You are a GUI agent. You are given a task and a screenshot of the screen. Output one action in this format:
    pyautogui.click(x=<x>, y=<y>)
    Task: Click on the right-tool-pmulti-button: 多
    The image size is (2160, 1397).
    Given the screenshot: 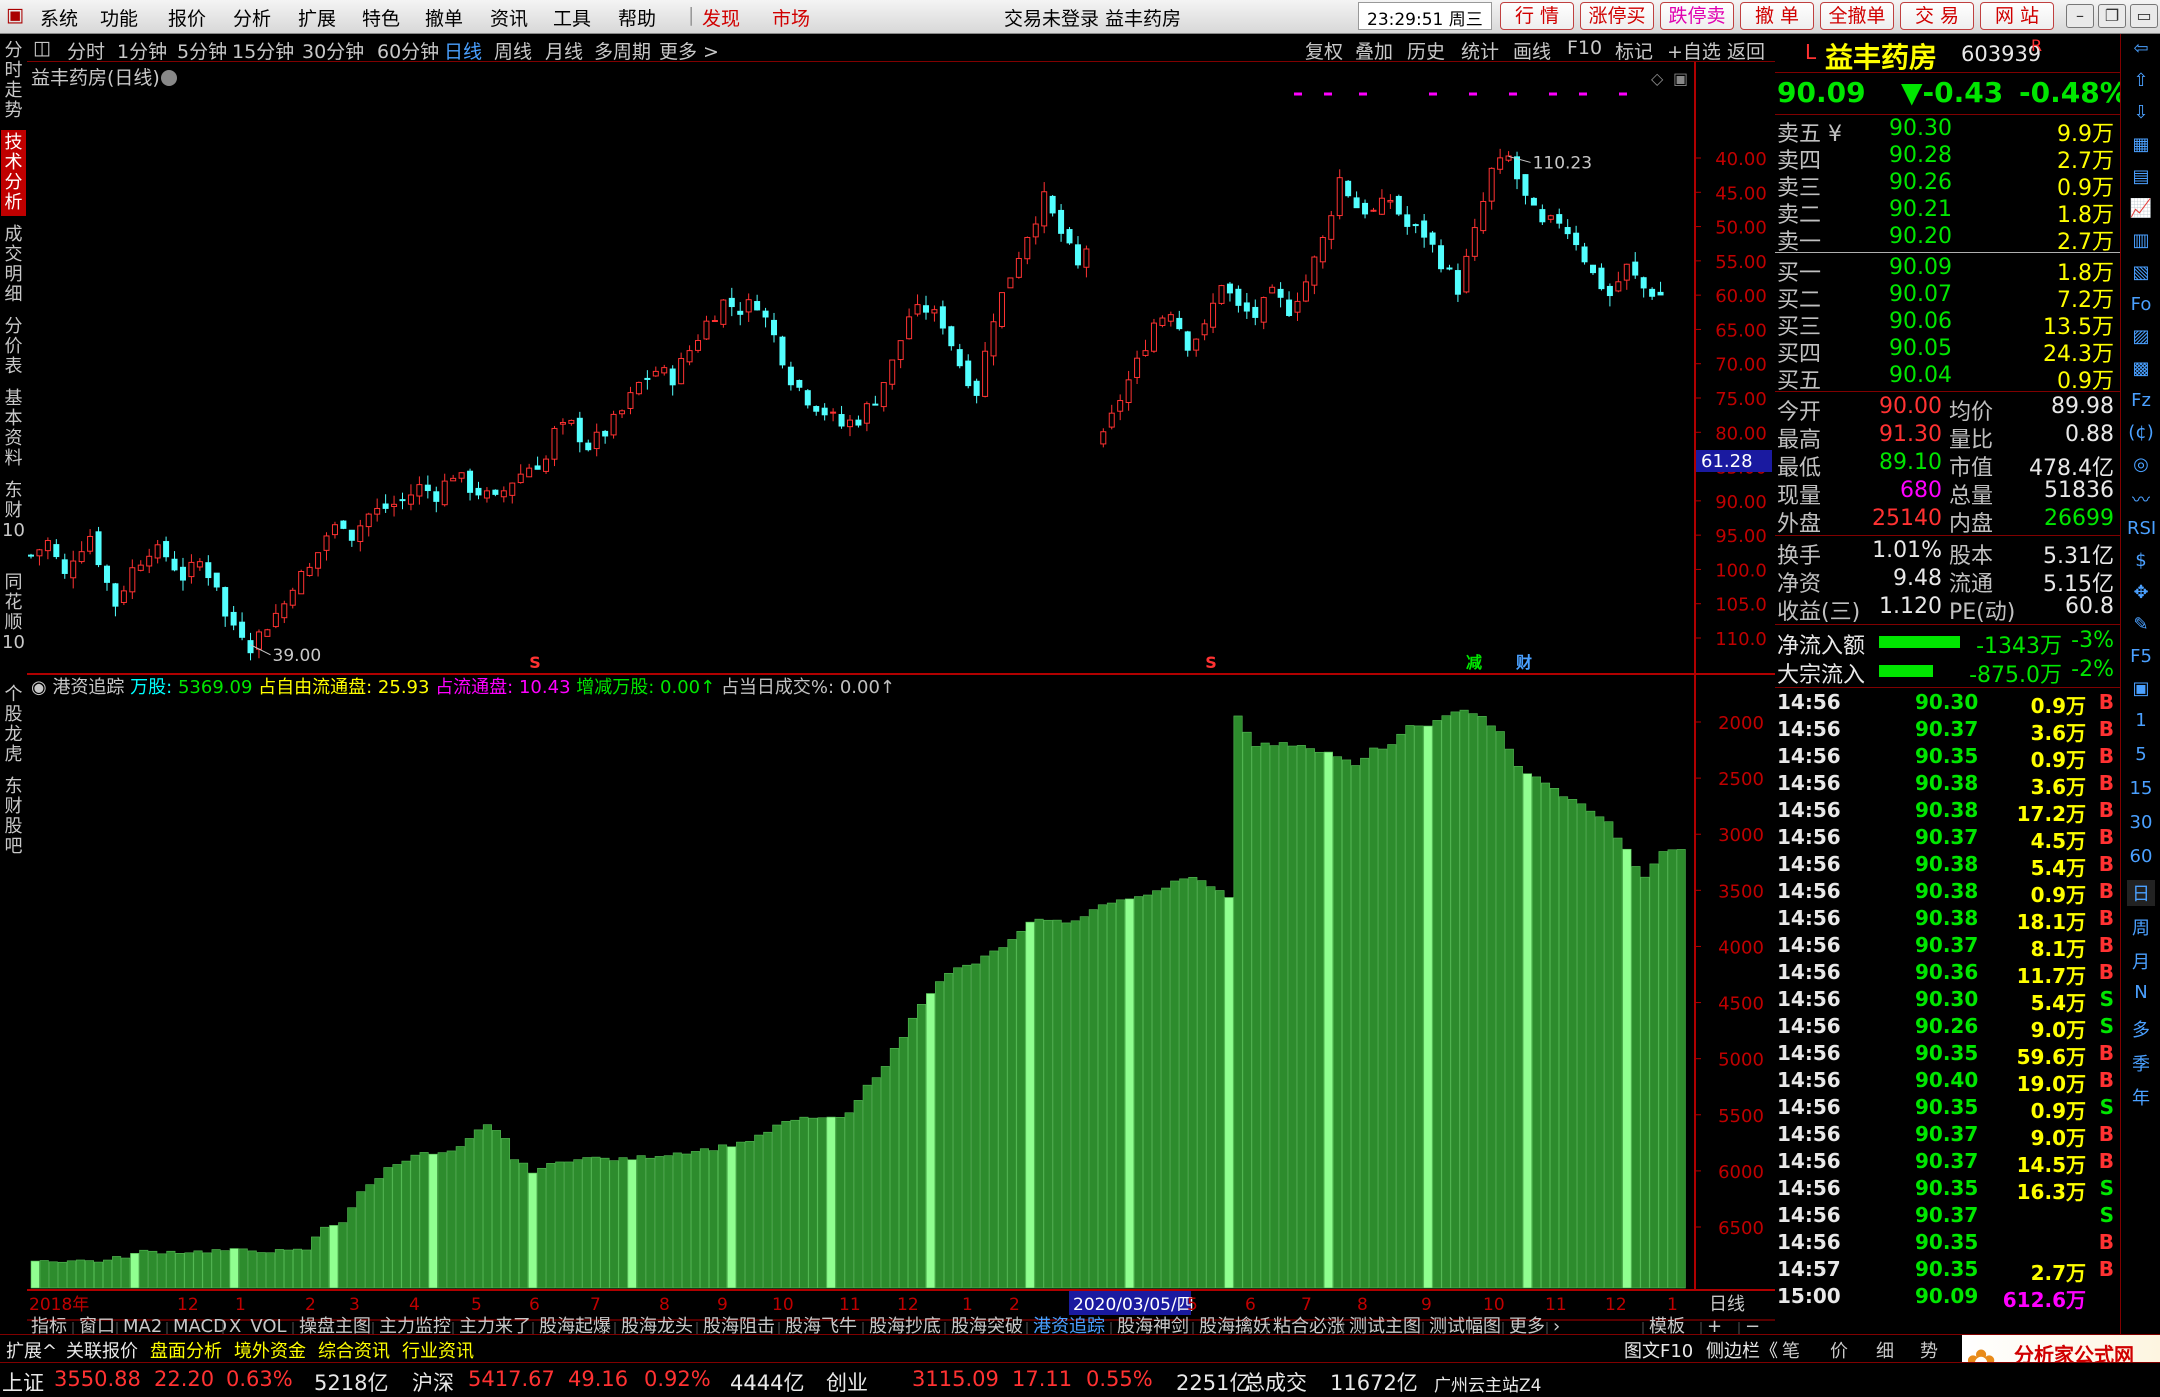 What is the action you would take?
    pyautogui.click(x=2141, y=1029)
    